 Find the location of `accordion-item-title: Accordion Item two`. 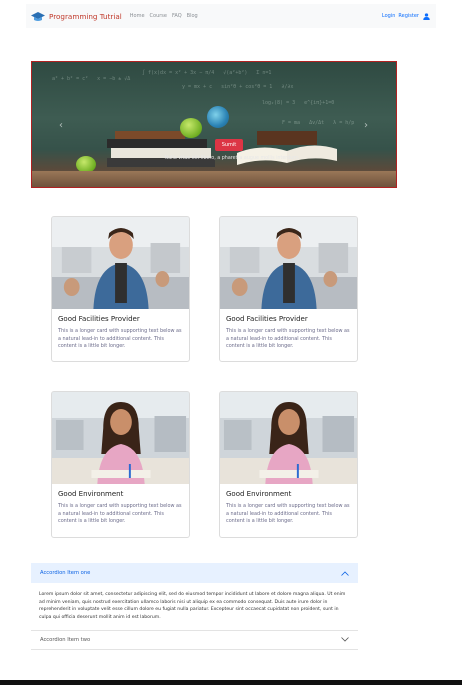

accordion-item-title: Accordion Item two is located at coordinates (65, 639).